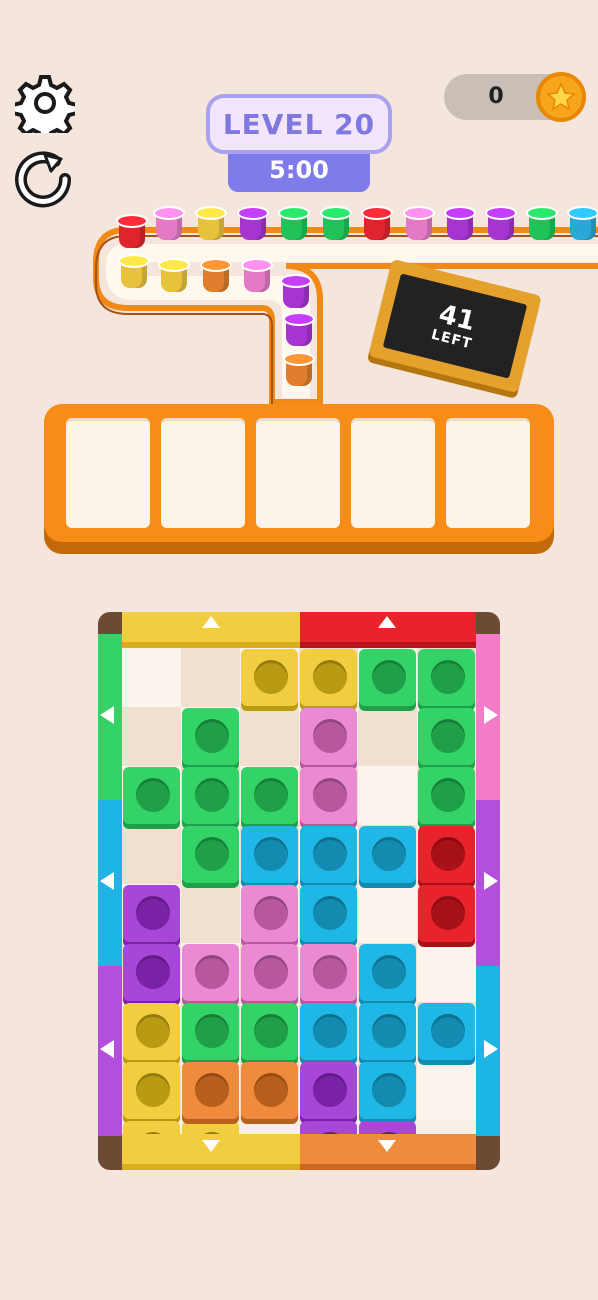 The image size is (598, 1300). What do you see at coordinates (299, 124) in the screenshot?
I see `level-label: LEVEL 20` at bounding box center [299, 124].